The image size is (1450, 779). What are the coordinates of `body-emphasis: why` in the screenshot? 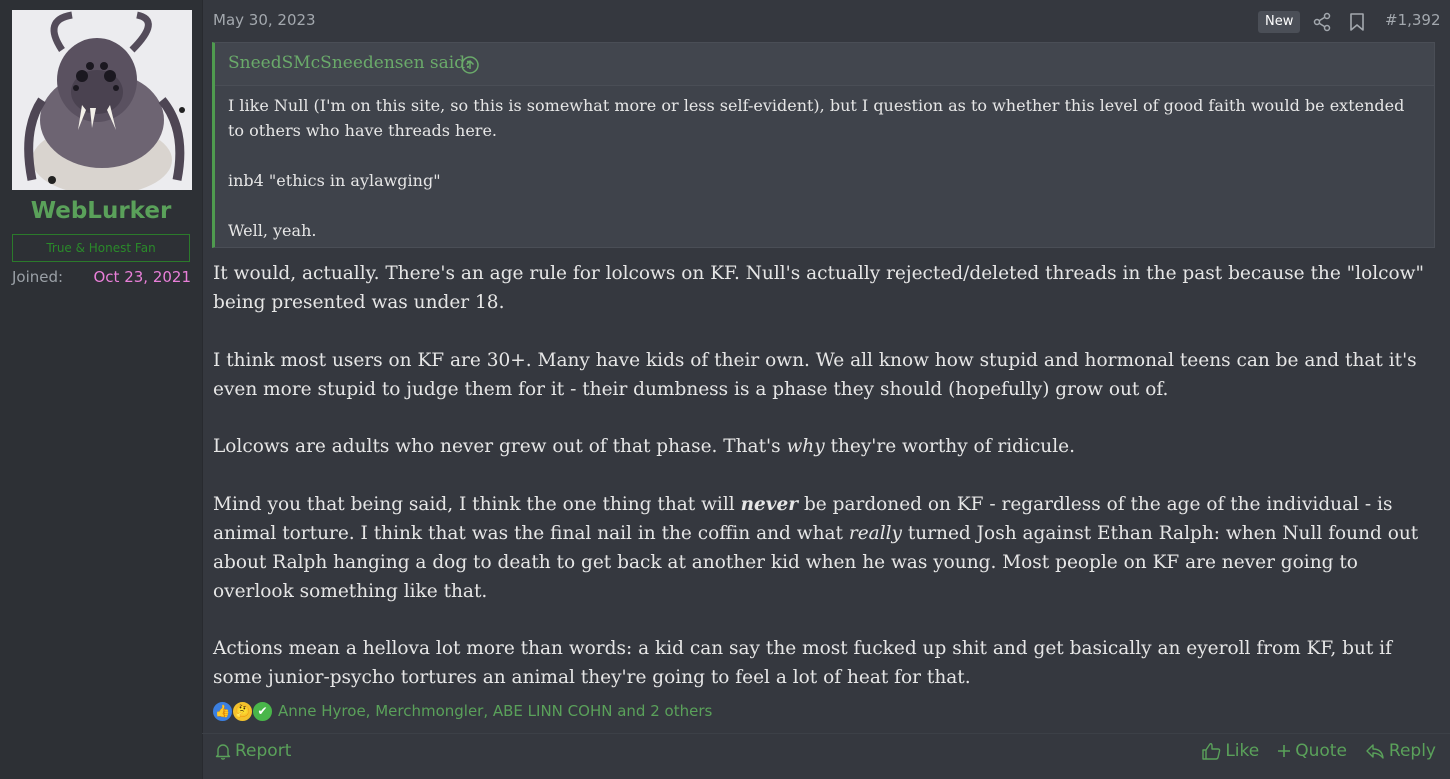 It's located at (805, 446).